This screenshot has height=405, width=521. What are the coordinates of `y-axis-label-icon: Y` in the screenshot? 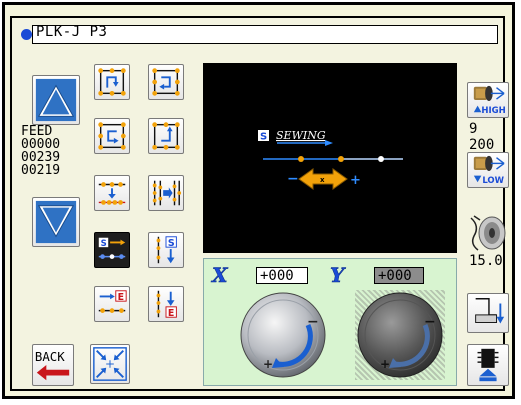 It's located at (338, 275).